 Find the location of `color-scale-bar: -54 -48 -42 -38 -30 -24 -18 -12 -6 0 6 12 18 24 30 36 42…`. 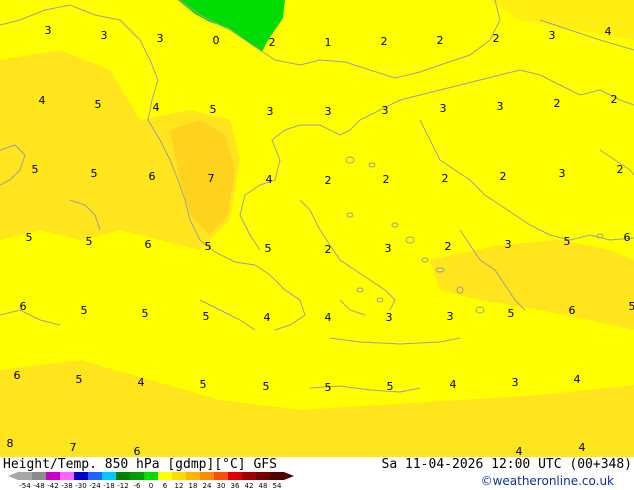

color-scale-bar: -54 -48 -42 -38 -30 -24 -18 -12 -6 0 6 12 18 24 30 36 42… is located at coordinates (151, 480).